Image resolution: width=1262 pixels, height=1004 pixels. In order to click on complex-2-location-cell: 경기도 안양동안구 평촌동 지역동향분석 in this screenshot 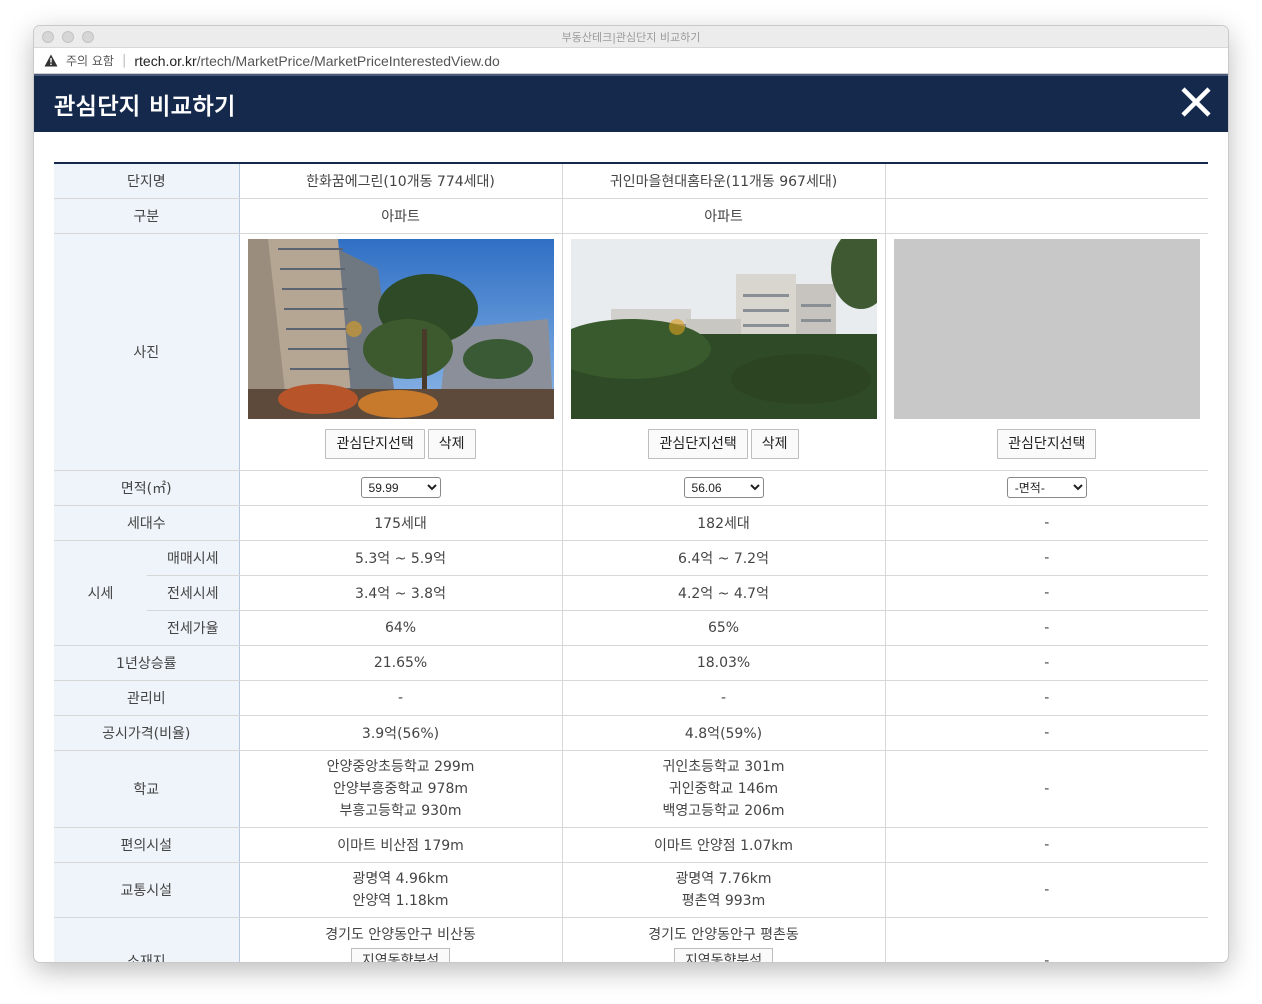, I will do `click(724, 939)`.